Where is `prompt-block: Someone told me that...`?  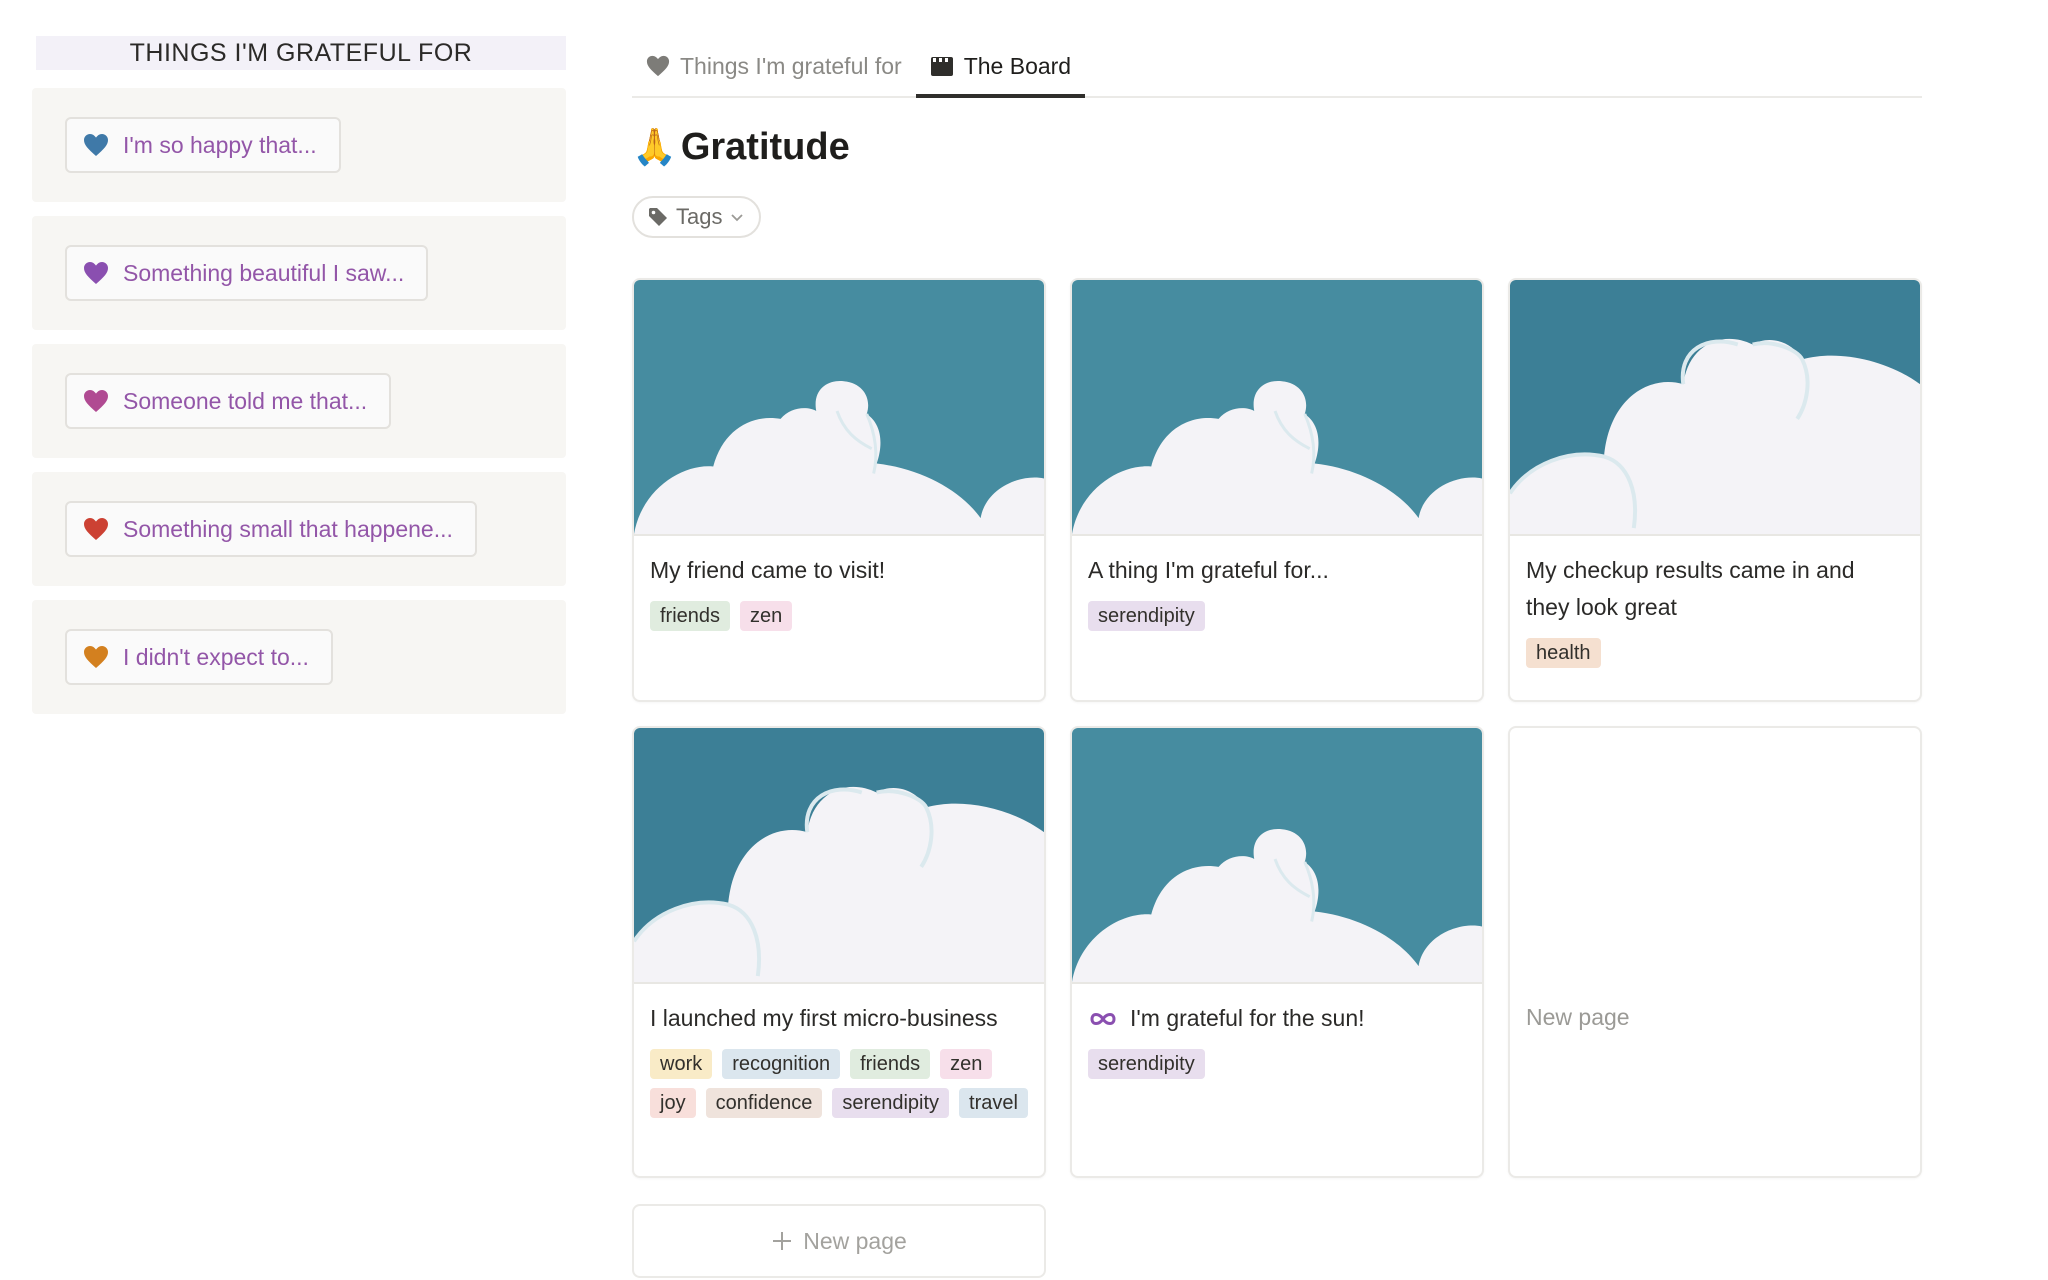
prompt-block: Someone told me that... is located at coordinates (299, 401).